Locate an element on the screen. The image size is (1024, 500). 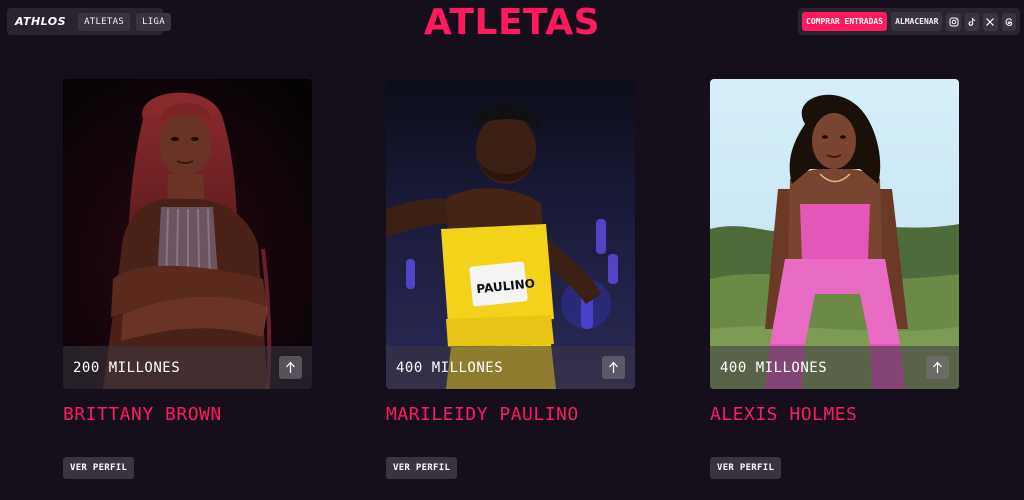
athlete-amount: 200 MILLONES is located at coordinates (127, 367).